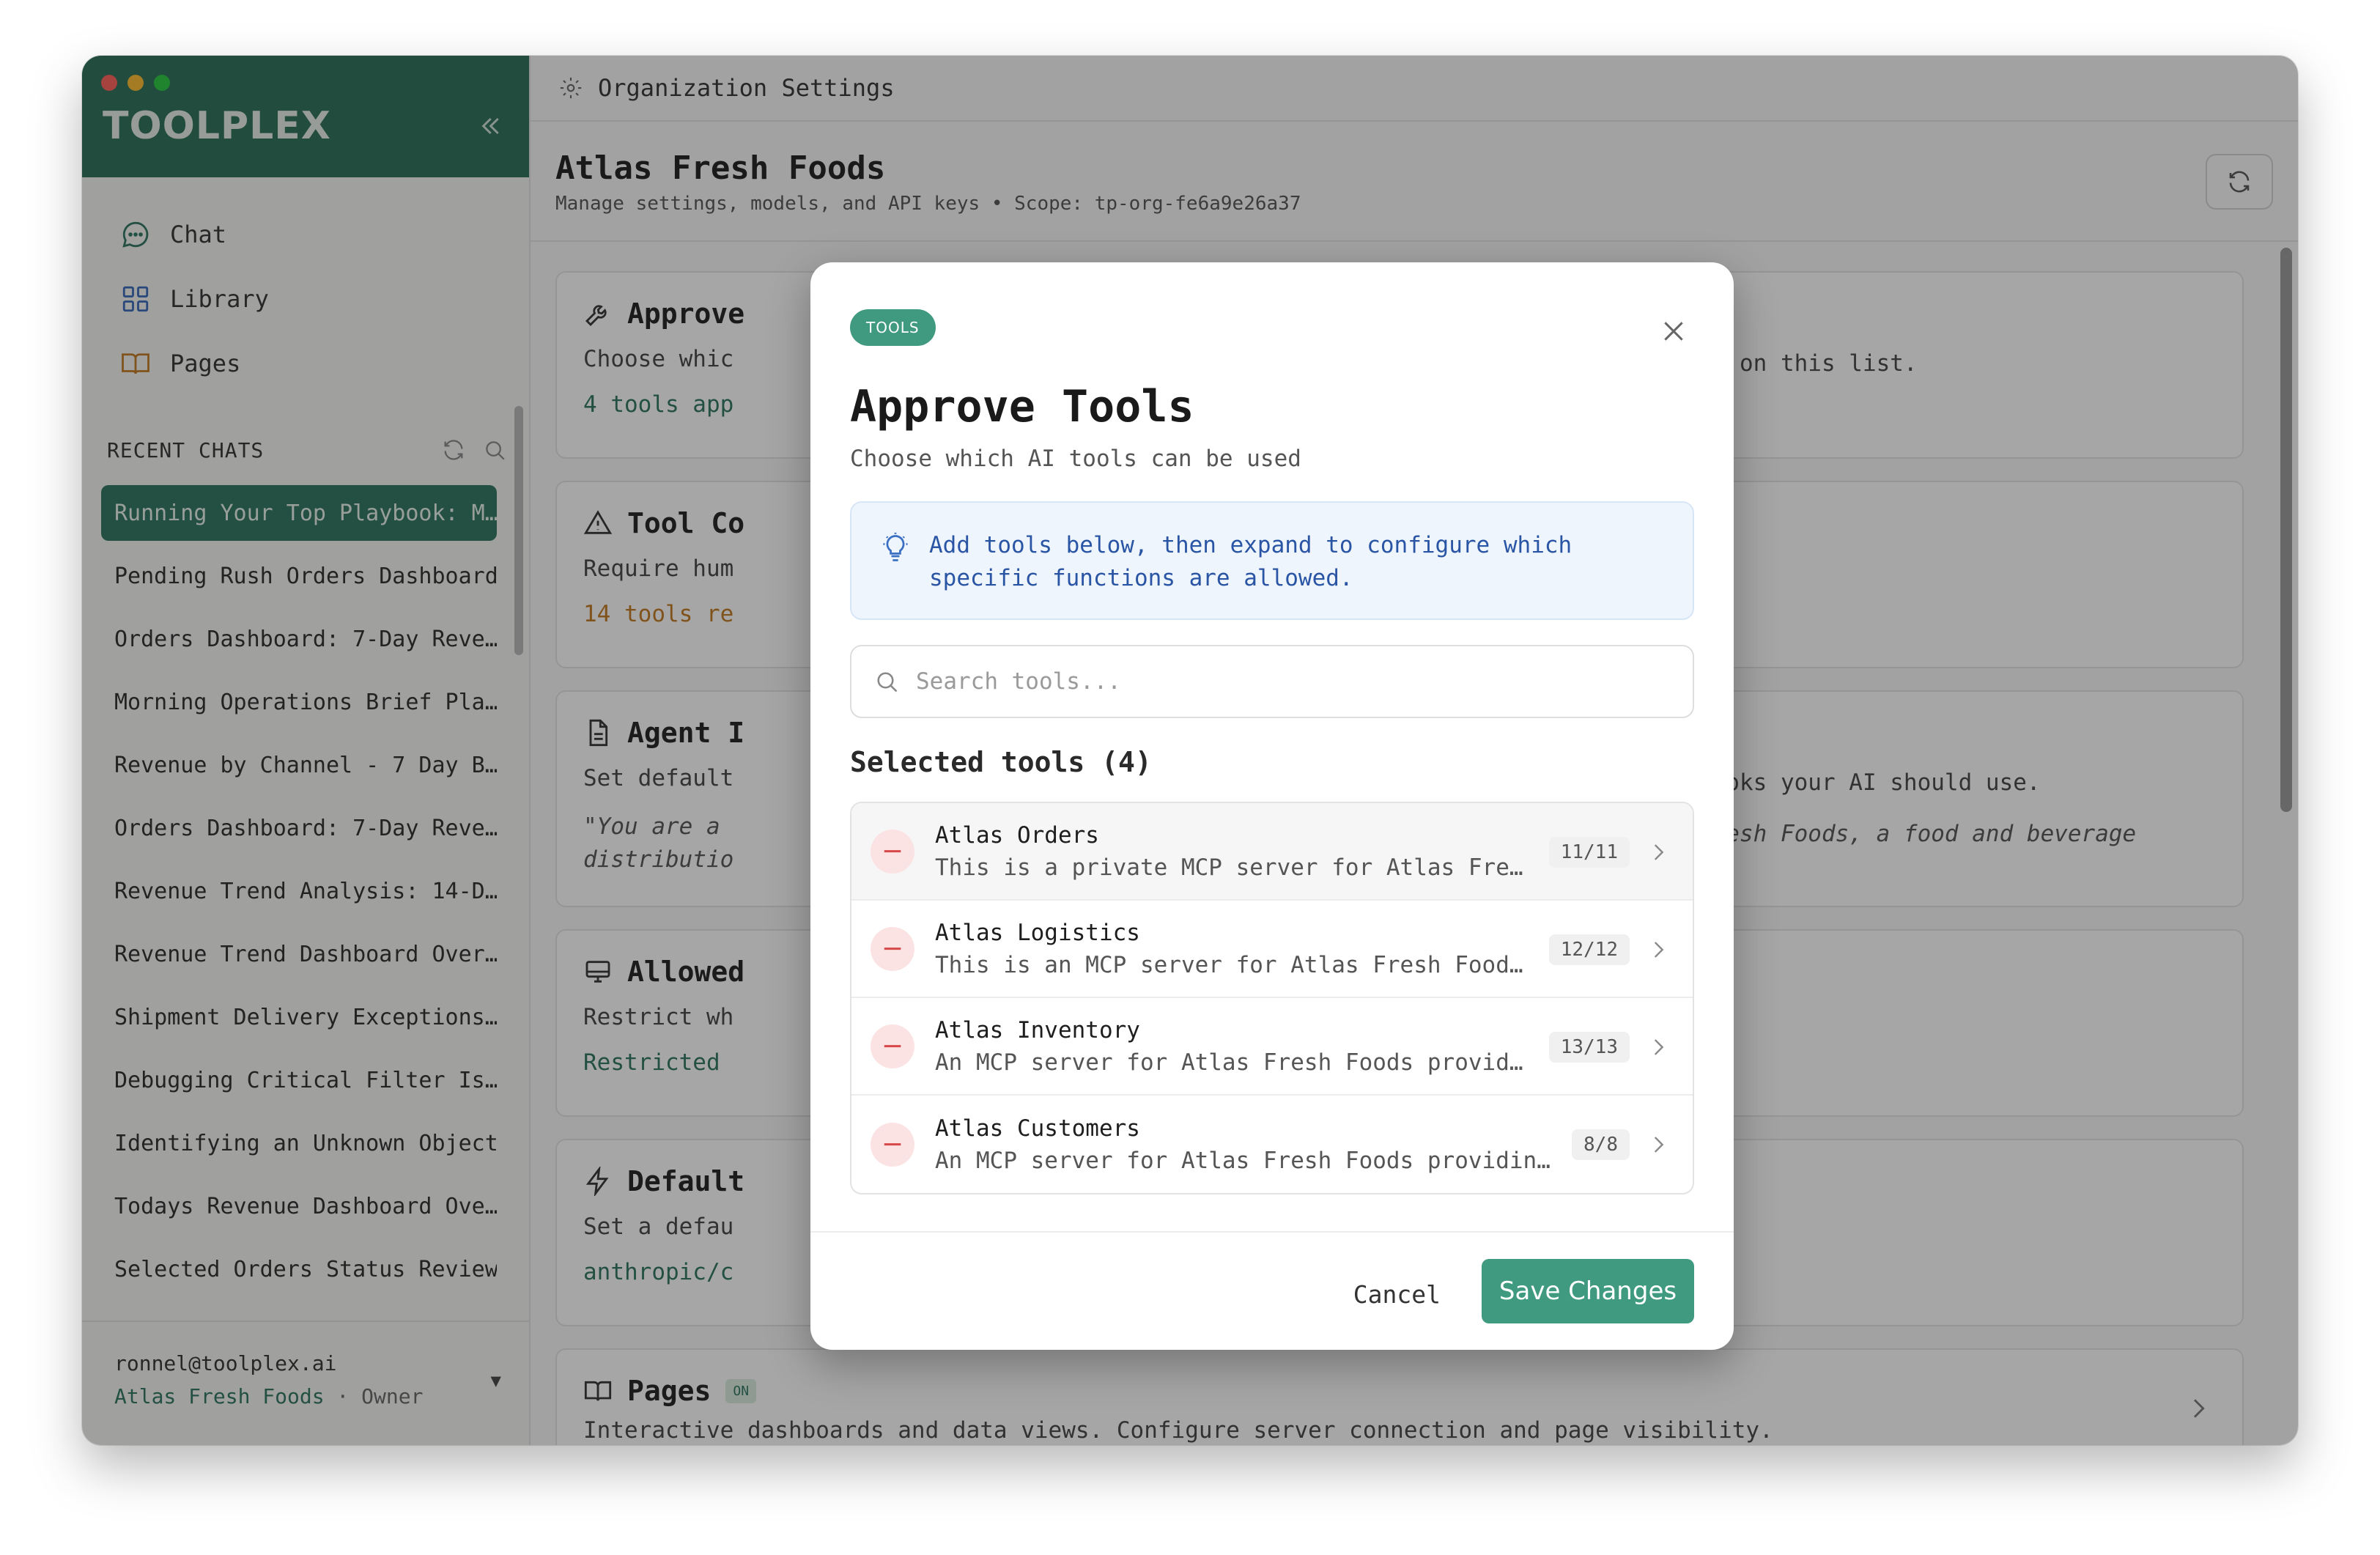 The height and width of the screenshot is (1555, 2380). What do you see at coordinates (1601, 1144) in the screenshot?
I see `tool-count-badge: 8/8` at bounding box center [1601, 1144].